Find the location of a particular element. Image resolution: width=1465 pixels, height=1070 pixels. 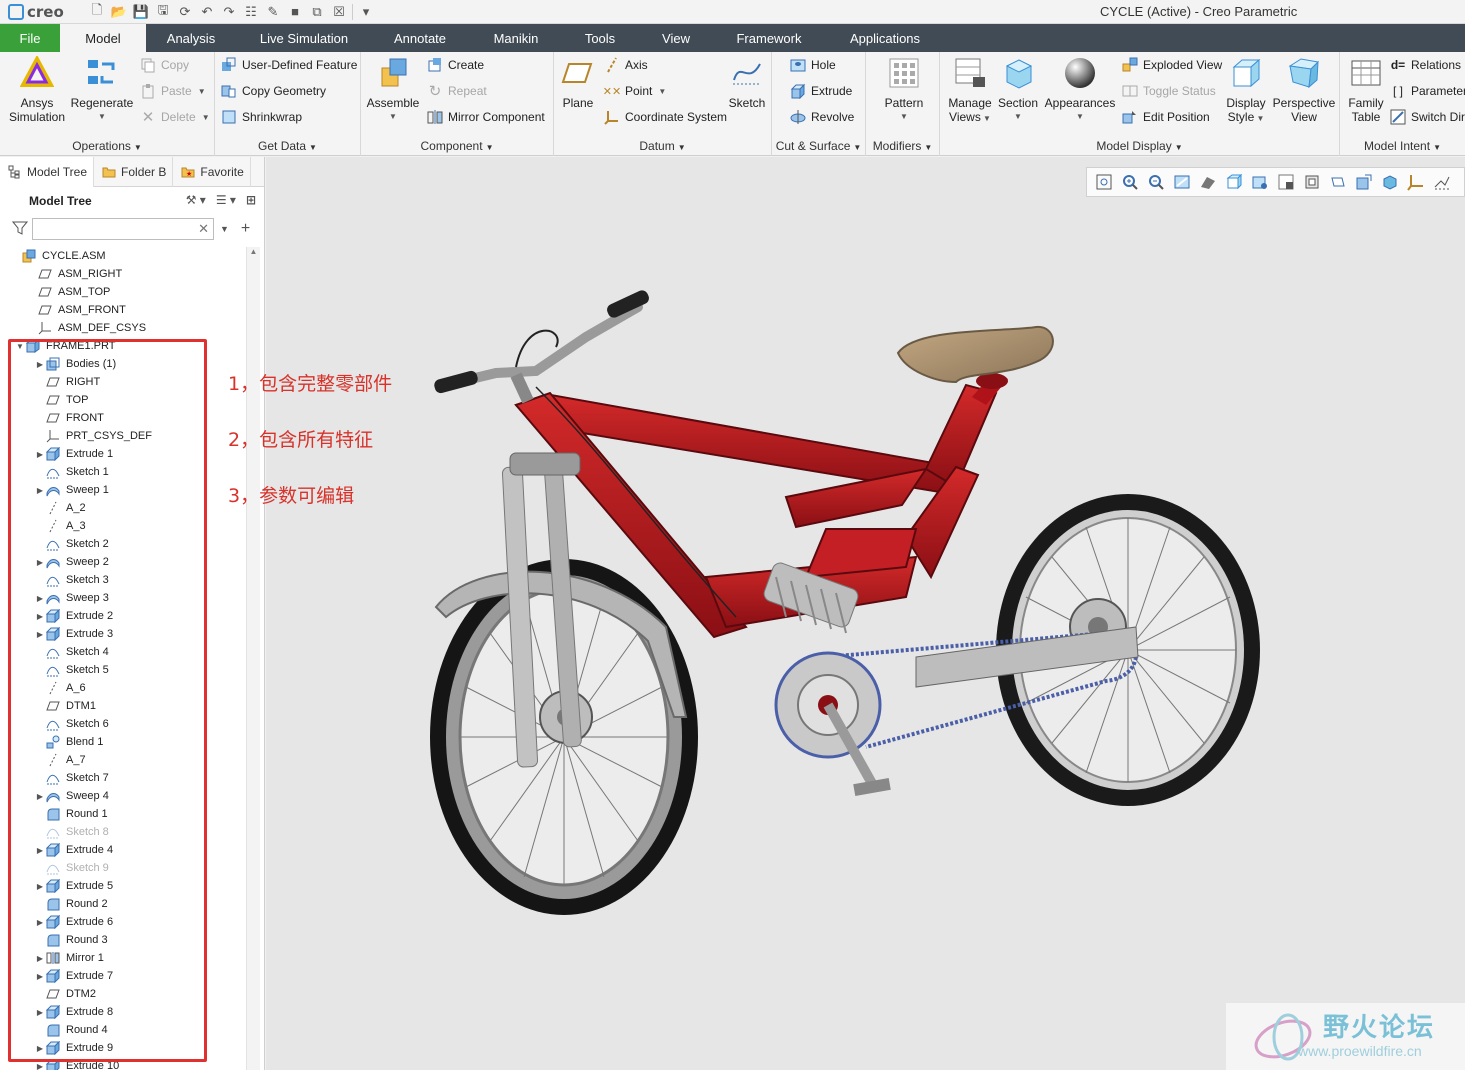

paste-button: Paste ▼ is located at coordinates (173, 91).